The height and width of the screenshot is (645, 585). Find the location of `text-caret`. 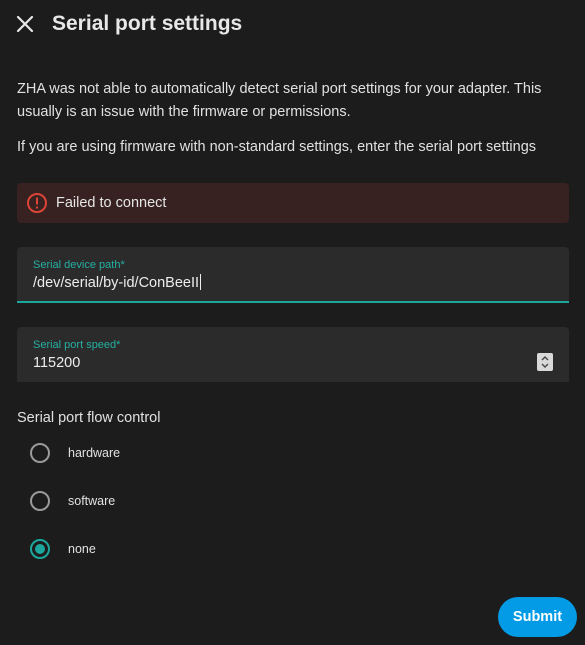

text-caret is located at coordinates (201, 282).